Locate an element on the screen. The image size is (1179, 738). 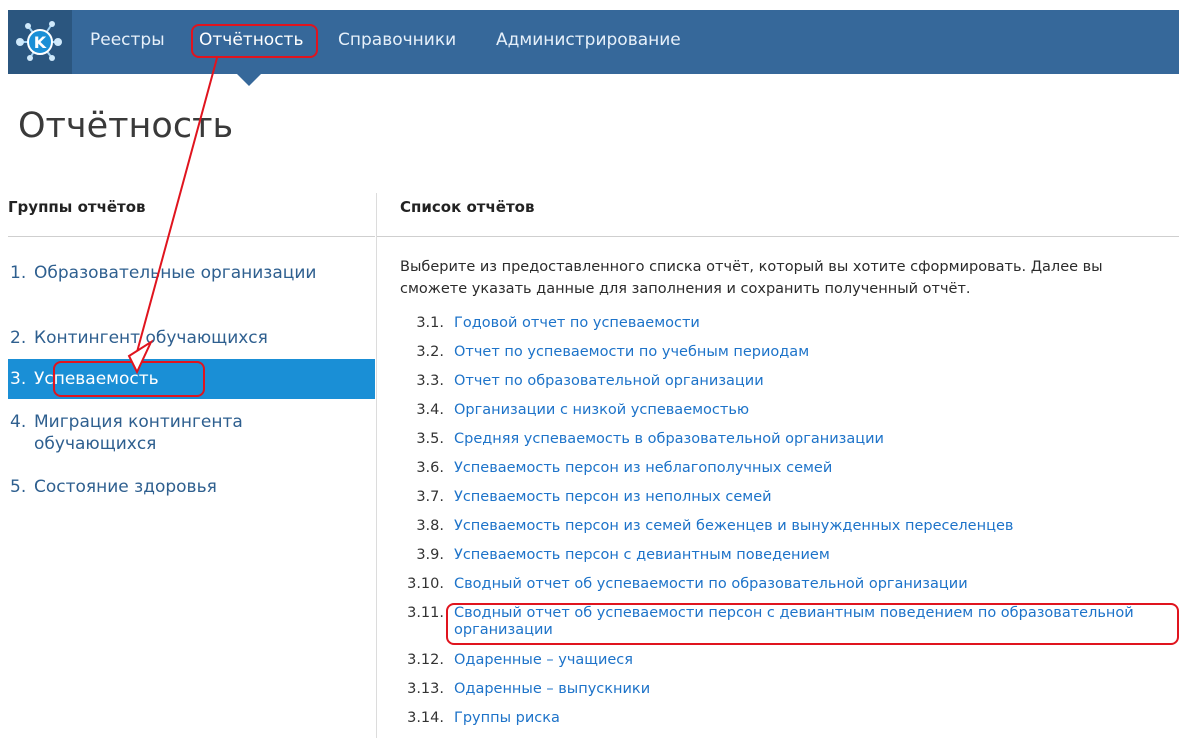
report-number: 3.8. is located at coordinates (430, 526).